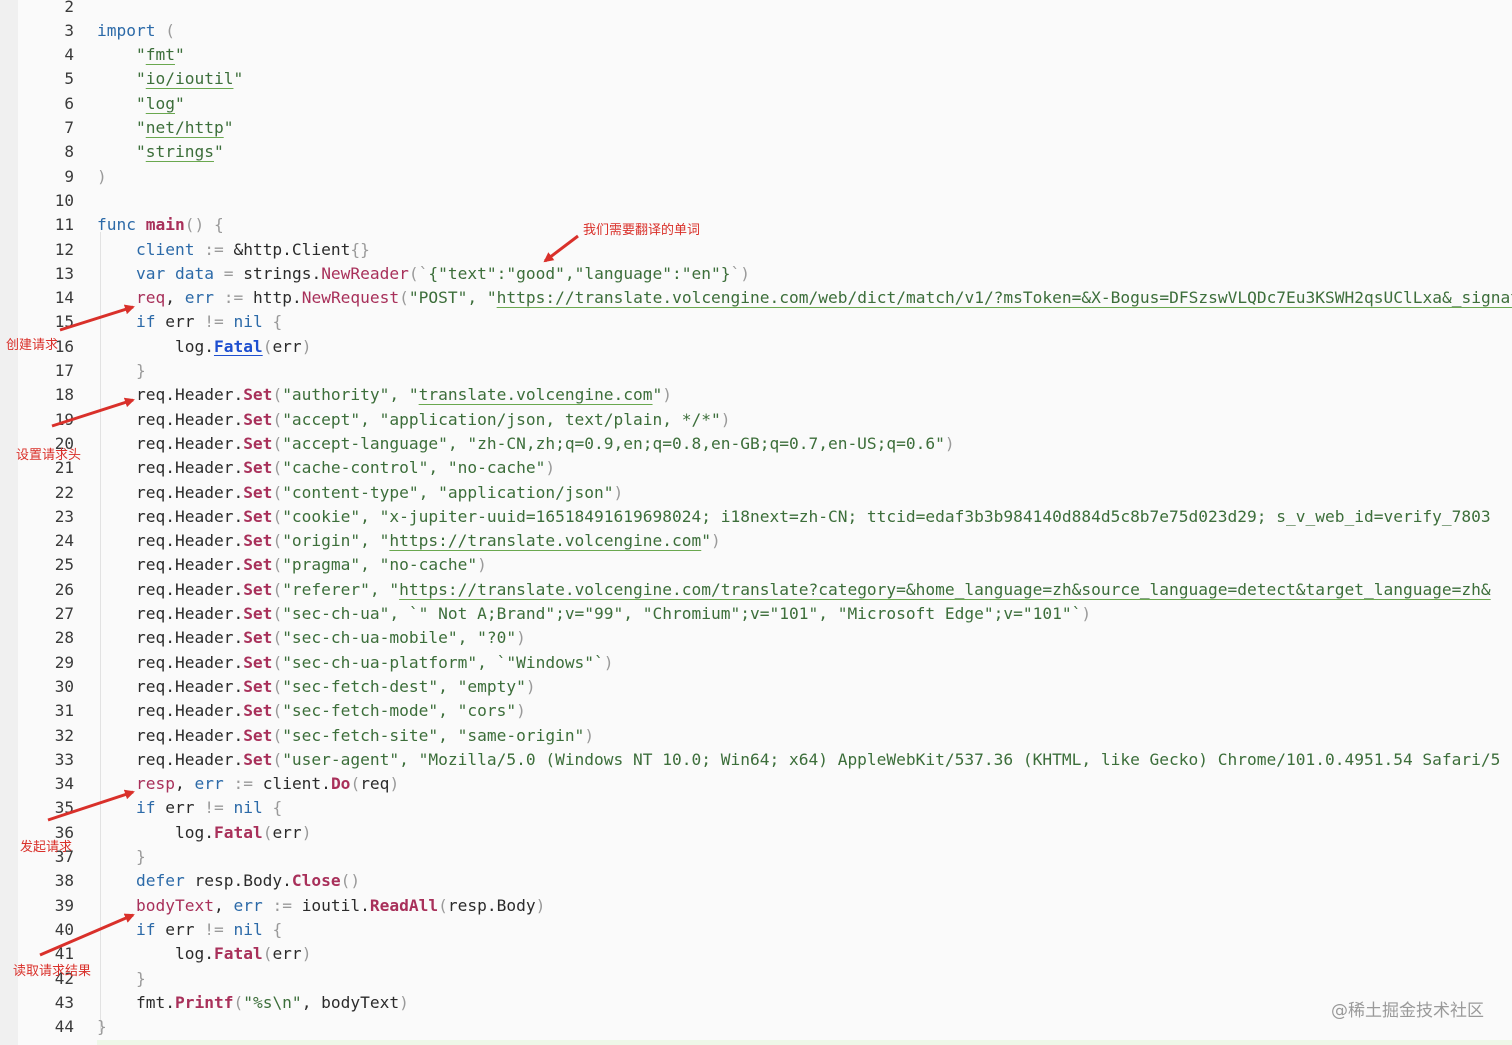  I want to click on arrow-create-request, so click(97, 318).